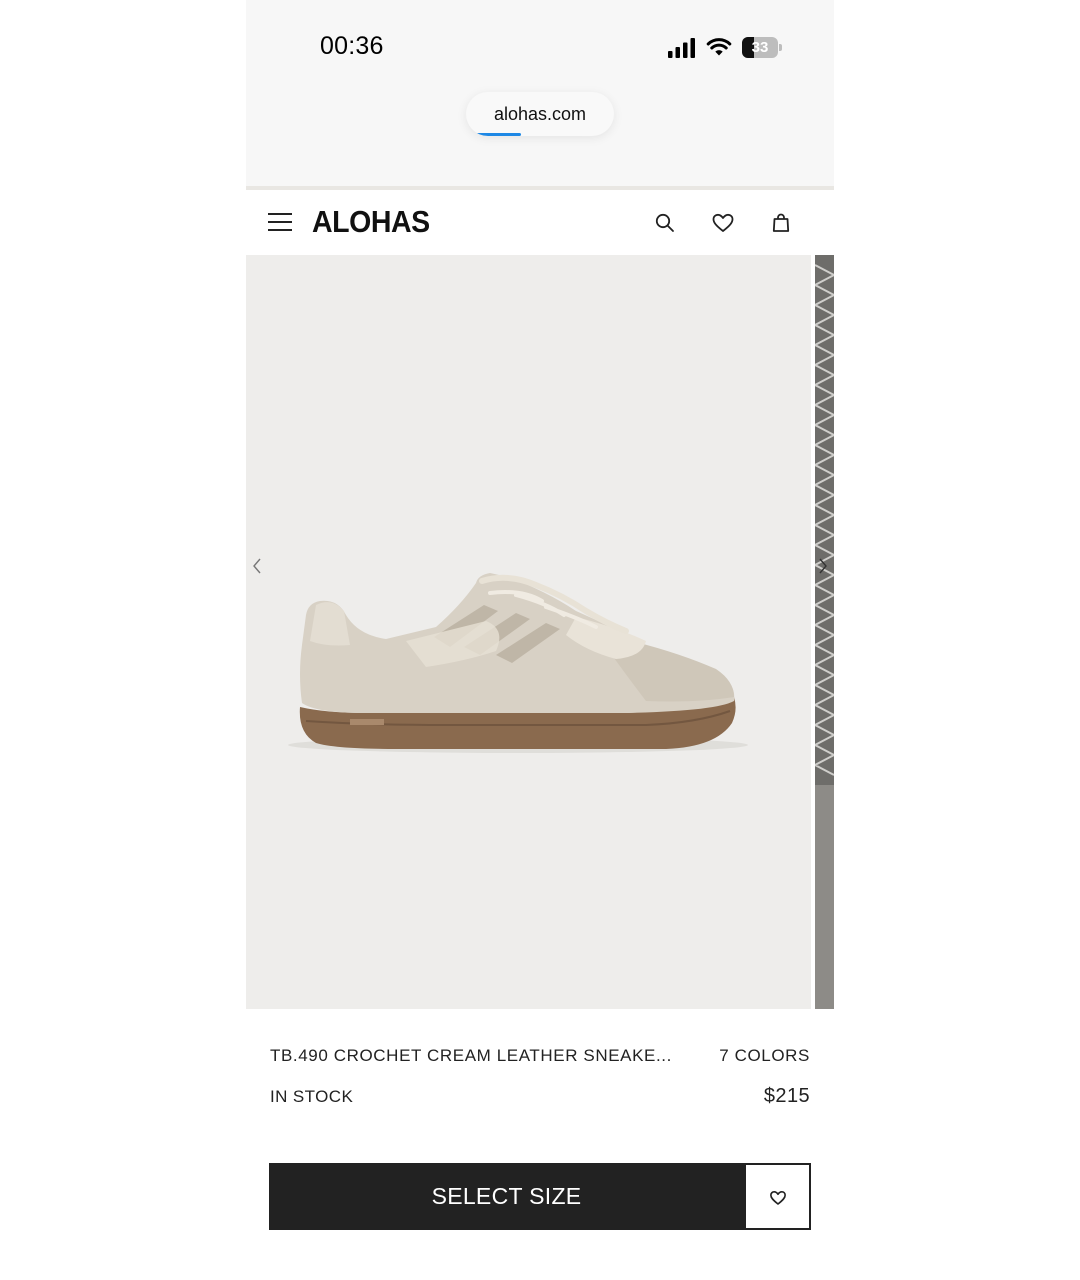  I want to click on browser-chrome: 00:36 33 alohas.com, so click(540, 93).